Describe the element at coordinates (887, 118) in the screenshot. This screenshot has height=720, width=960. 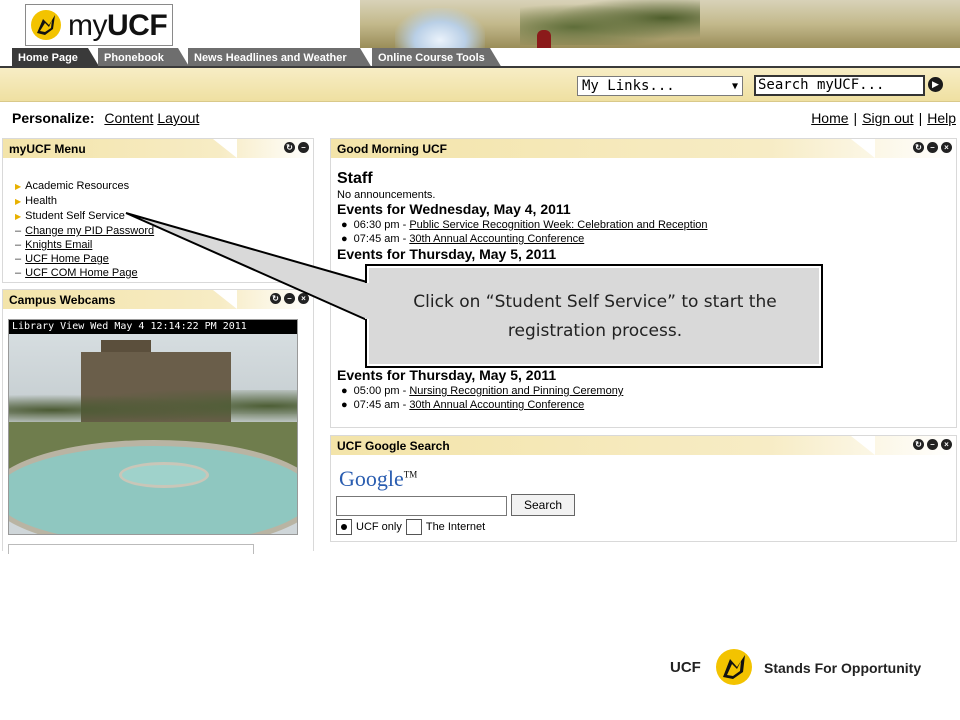
I see `sign-out-link: Sign out` at that location.